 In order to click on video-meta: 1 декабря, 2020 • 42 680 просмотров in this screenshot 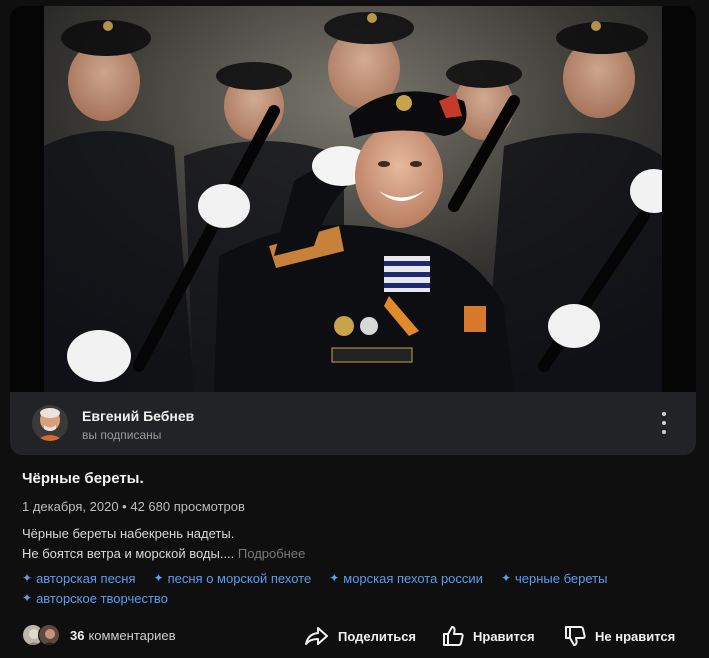, I will do `click(133, 506)`.